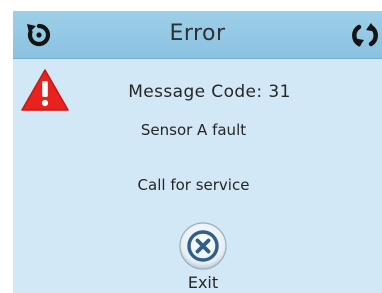 Image resolution: width=382 pixels, height=293 pixels. I want to click on page-title: Error, so click(197, 33).